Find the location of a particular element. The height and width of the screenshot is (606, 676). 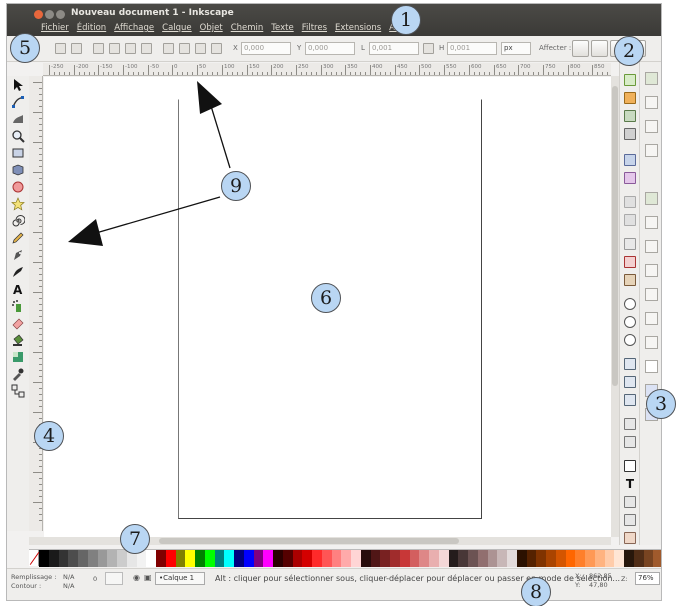

arrow-9-to-ruler is located at coordinates (220, 137).